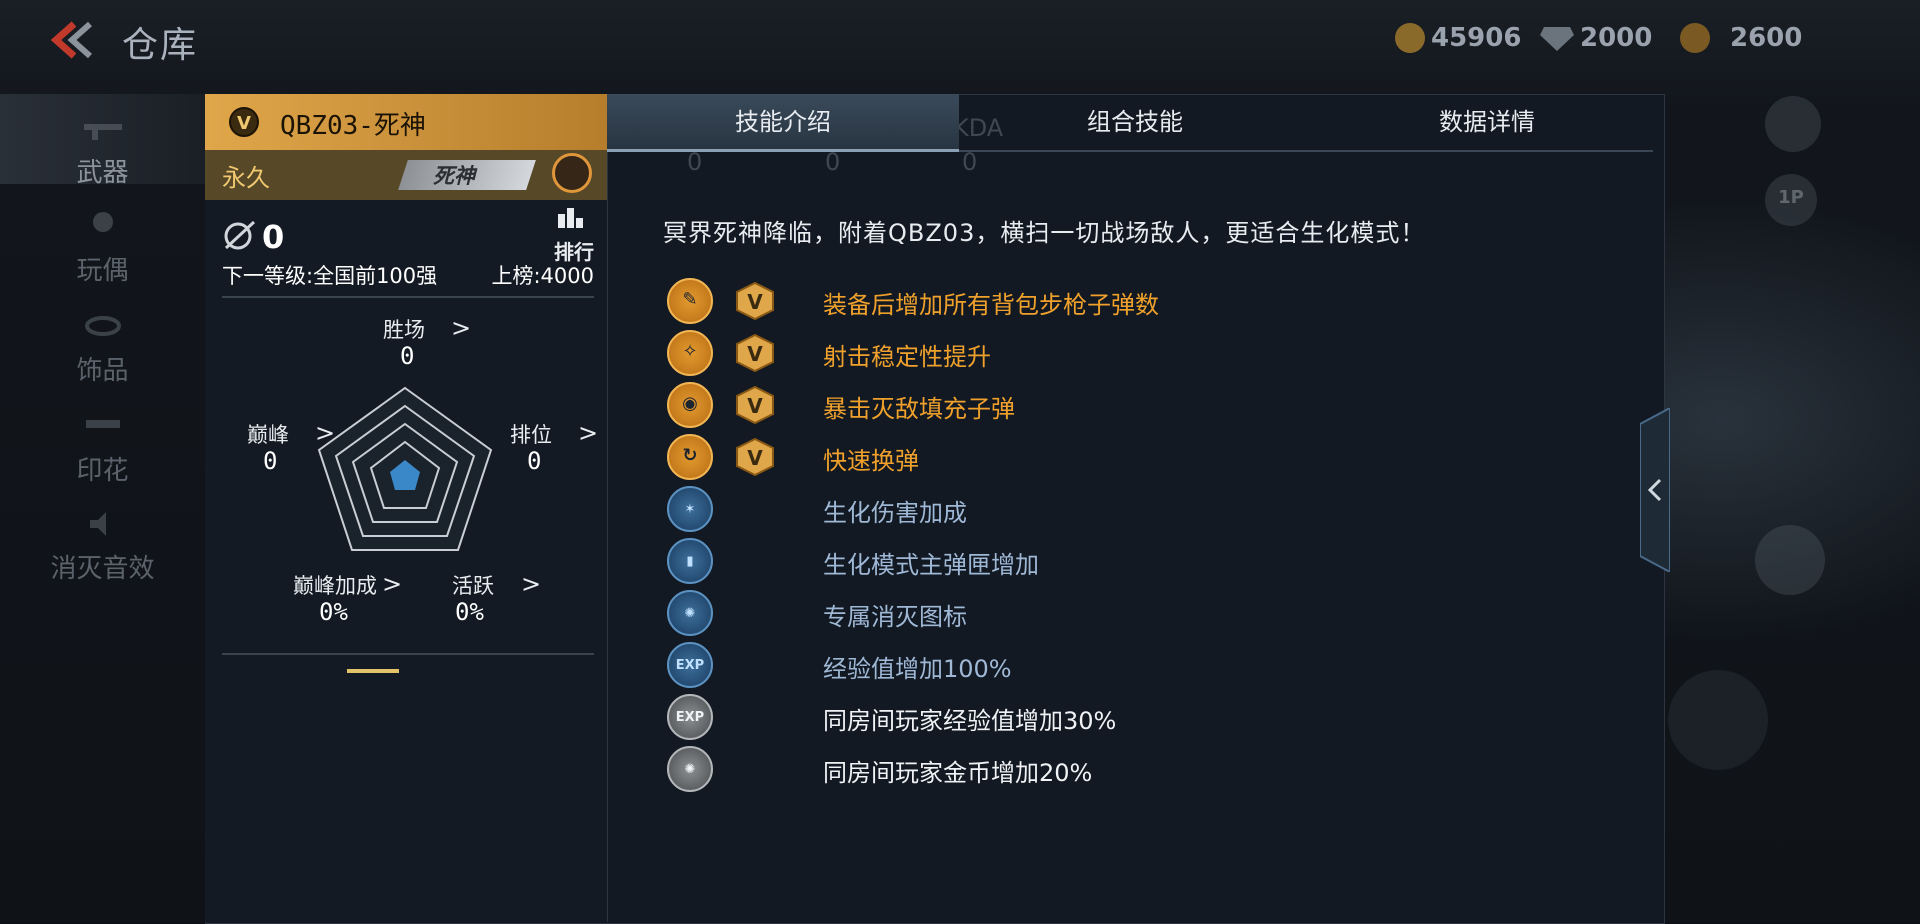 This screenshot has width=1920, height=924. What do you see at coordinates (71, 40) in the screenshot?
I see `back-chevron-icon` at bounding box center [71, 40].